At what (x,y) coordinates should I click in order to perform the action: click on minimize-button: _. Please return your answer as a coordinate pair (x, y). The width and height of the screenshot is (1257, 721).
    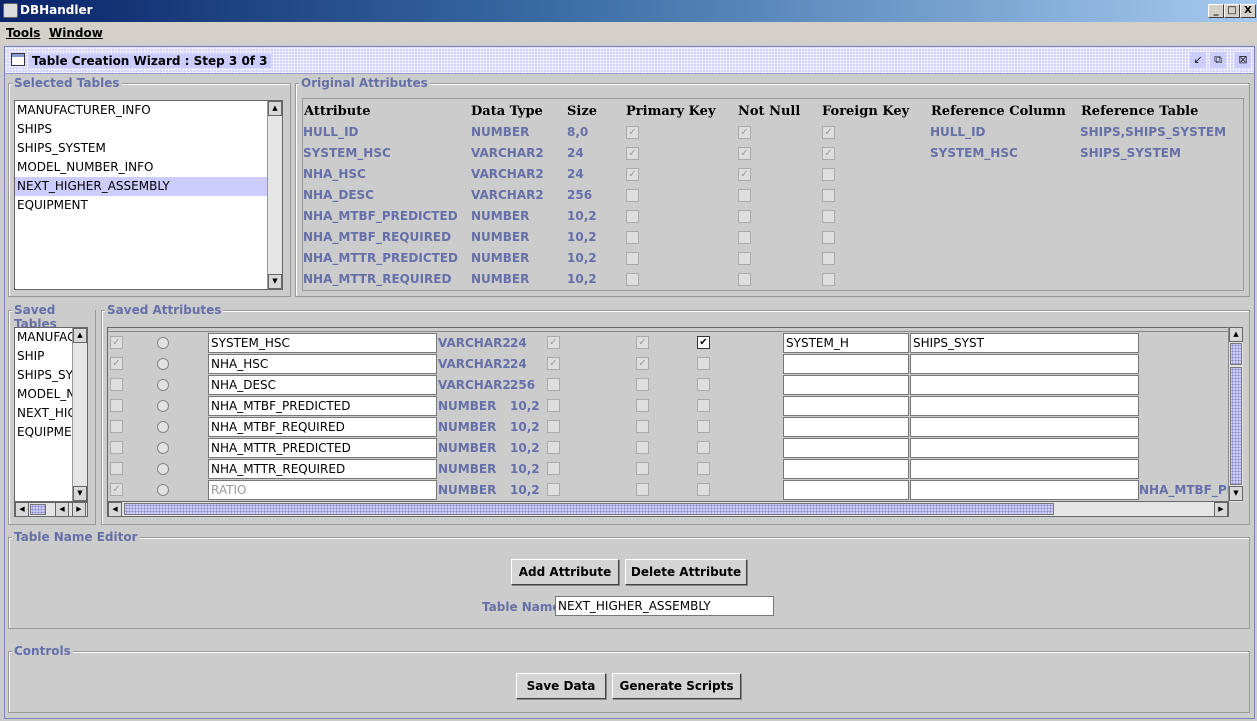
    Looking at the image, I should click on (1216, 11).